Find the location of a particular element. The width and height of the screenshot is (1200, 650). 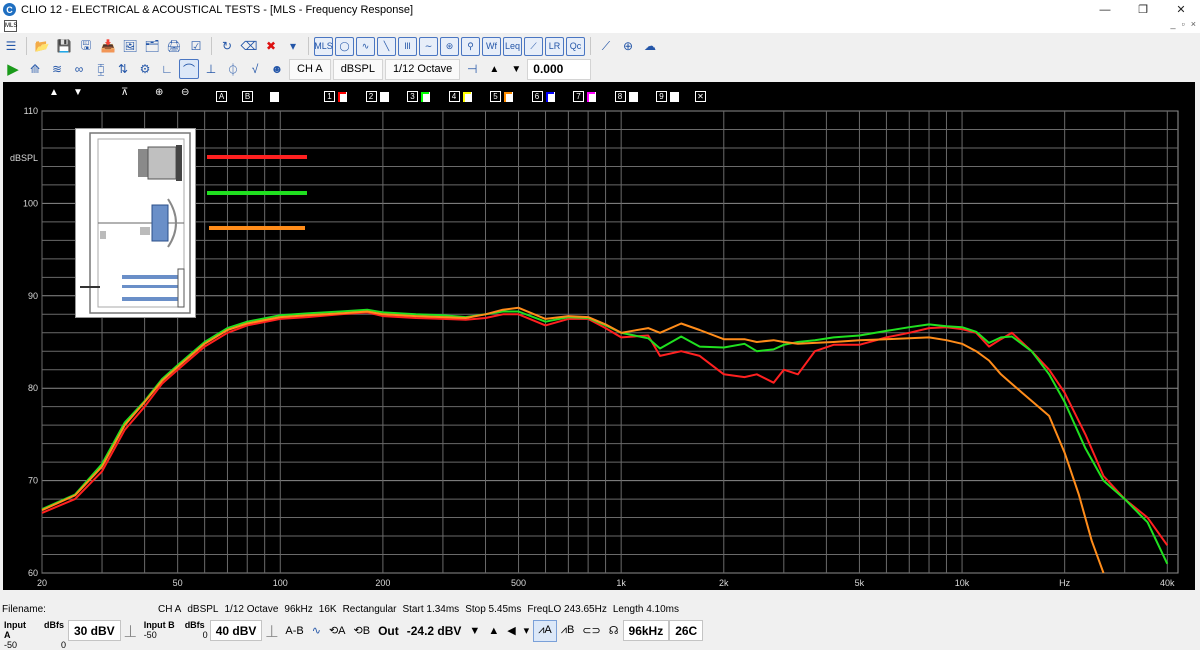

minimize-button: — is located at coordinates (1105, 9).